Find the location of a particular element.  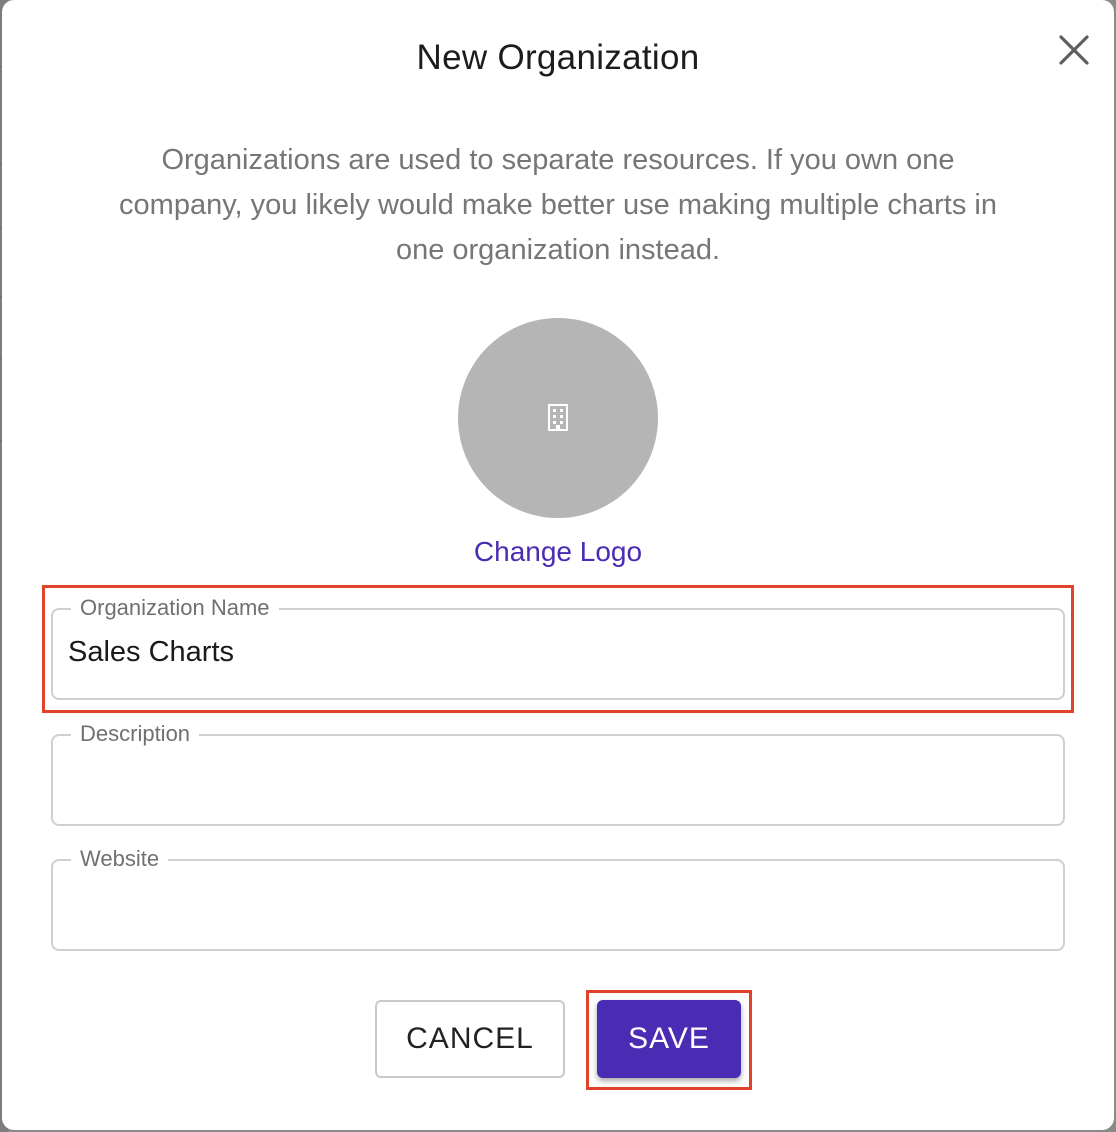

cancel-button: CANCEL is located at coordinates (470, 1039).